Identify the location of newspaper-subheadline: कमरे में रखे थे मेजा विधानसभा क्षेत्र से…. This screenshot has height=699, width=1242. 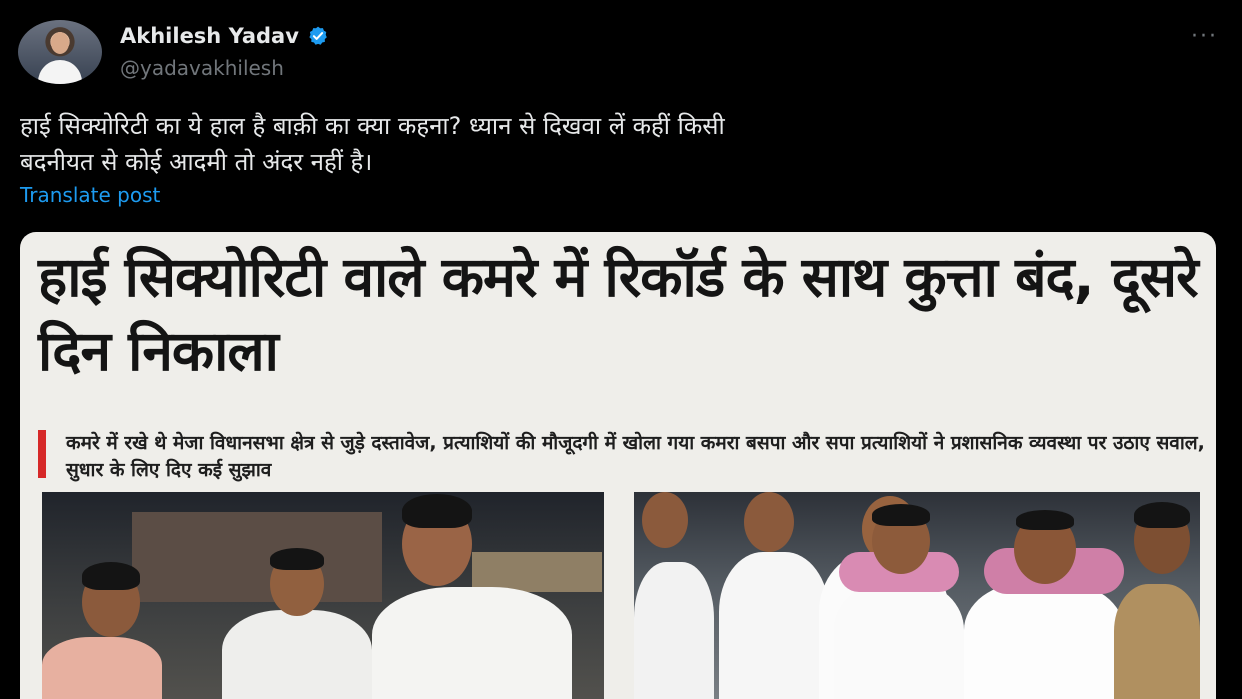
(635, 456).